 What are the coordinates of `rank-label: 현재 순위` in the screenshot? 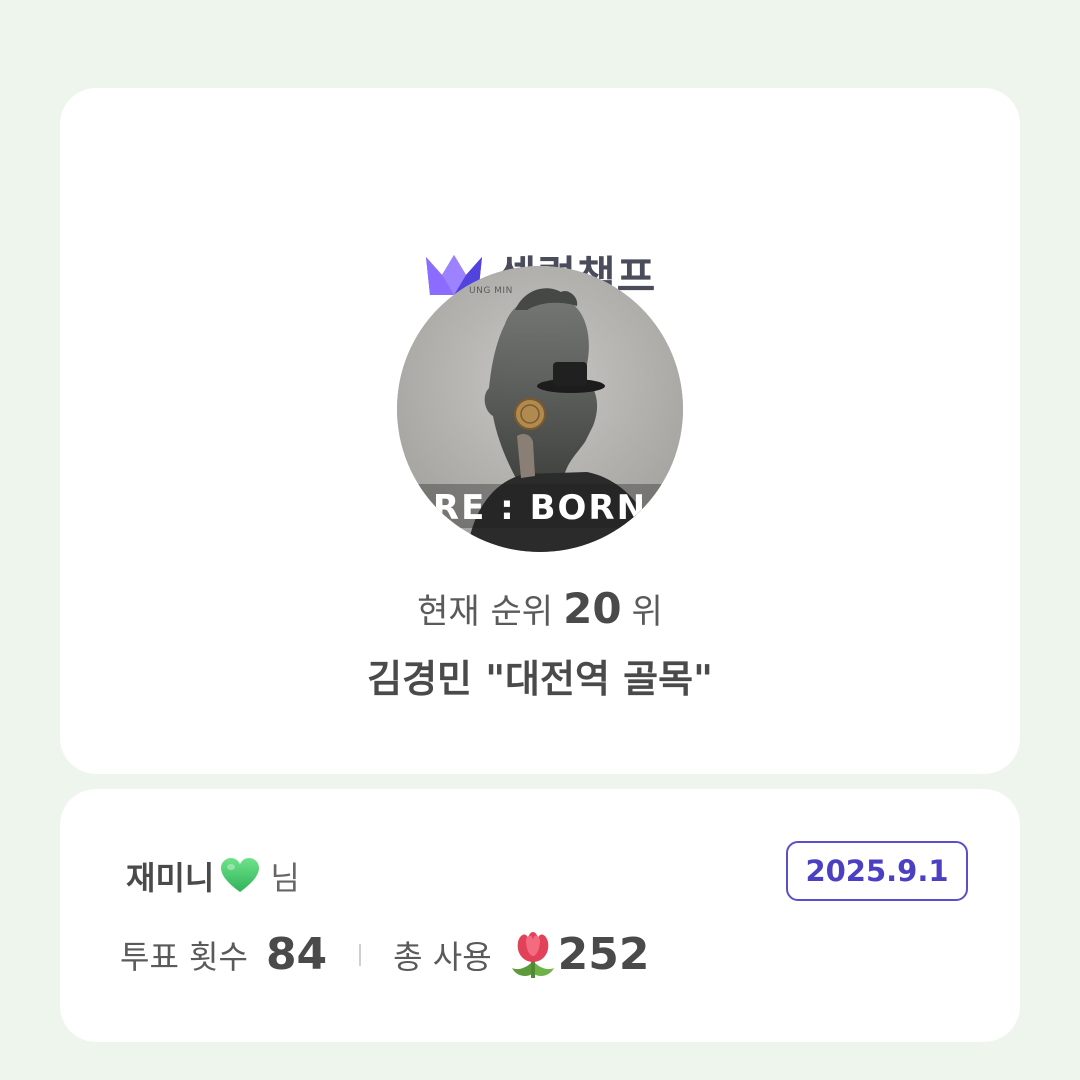 It's located at (485, 612).